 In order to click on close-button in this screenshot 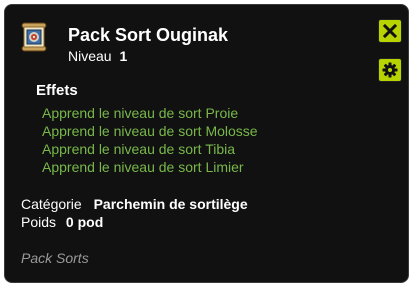, I will do `click(390, 31)`.